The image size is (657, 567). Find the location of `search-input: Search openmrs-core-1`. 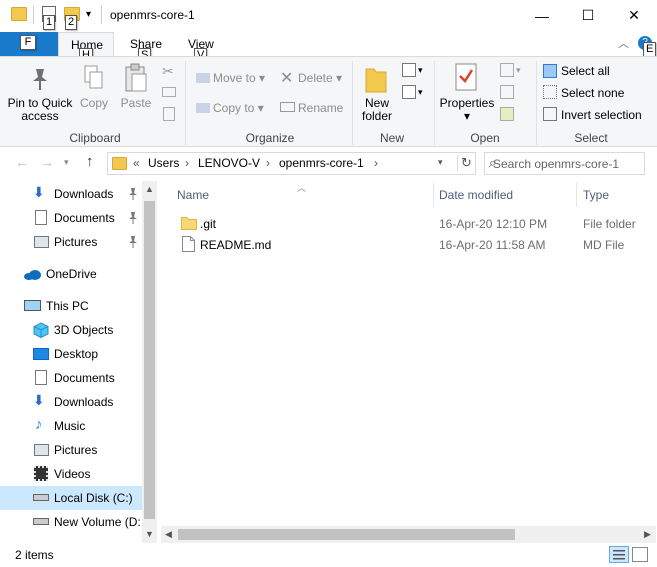

search-input: Search openmrs-core-1 is located at coordinates (568, 164).